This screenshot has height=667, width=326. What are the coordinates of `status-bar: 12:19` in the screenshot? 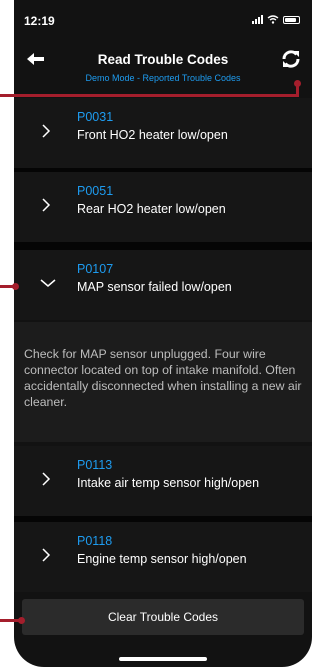 It's located at (163, 19).